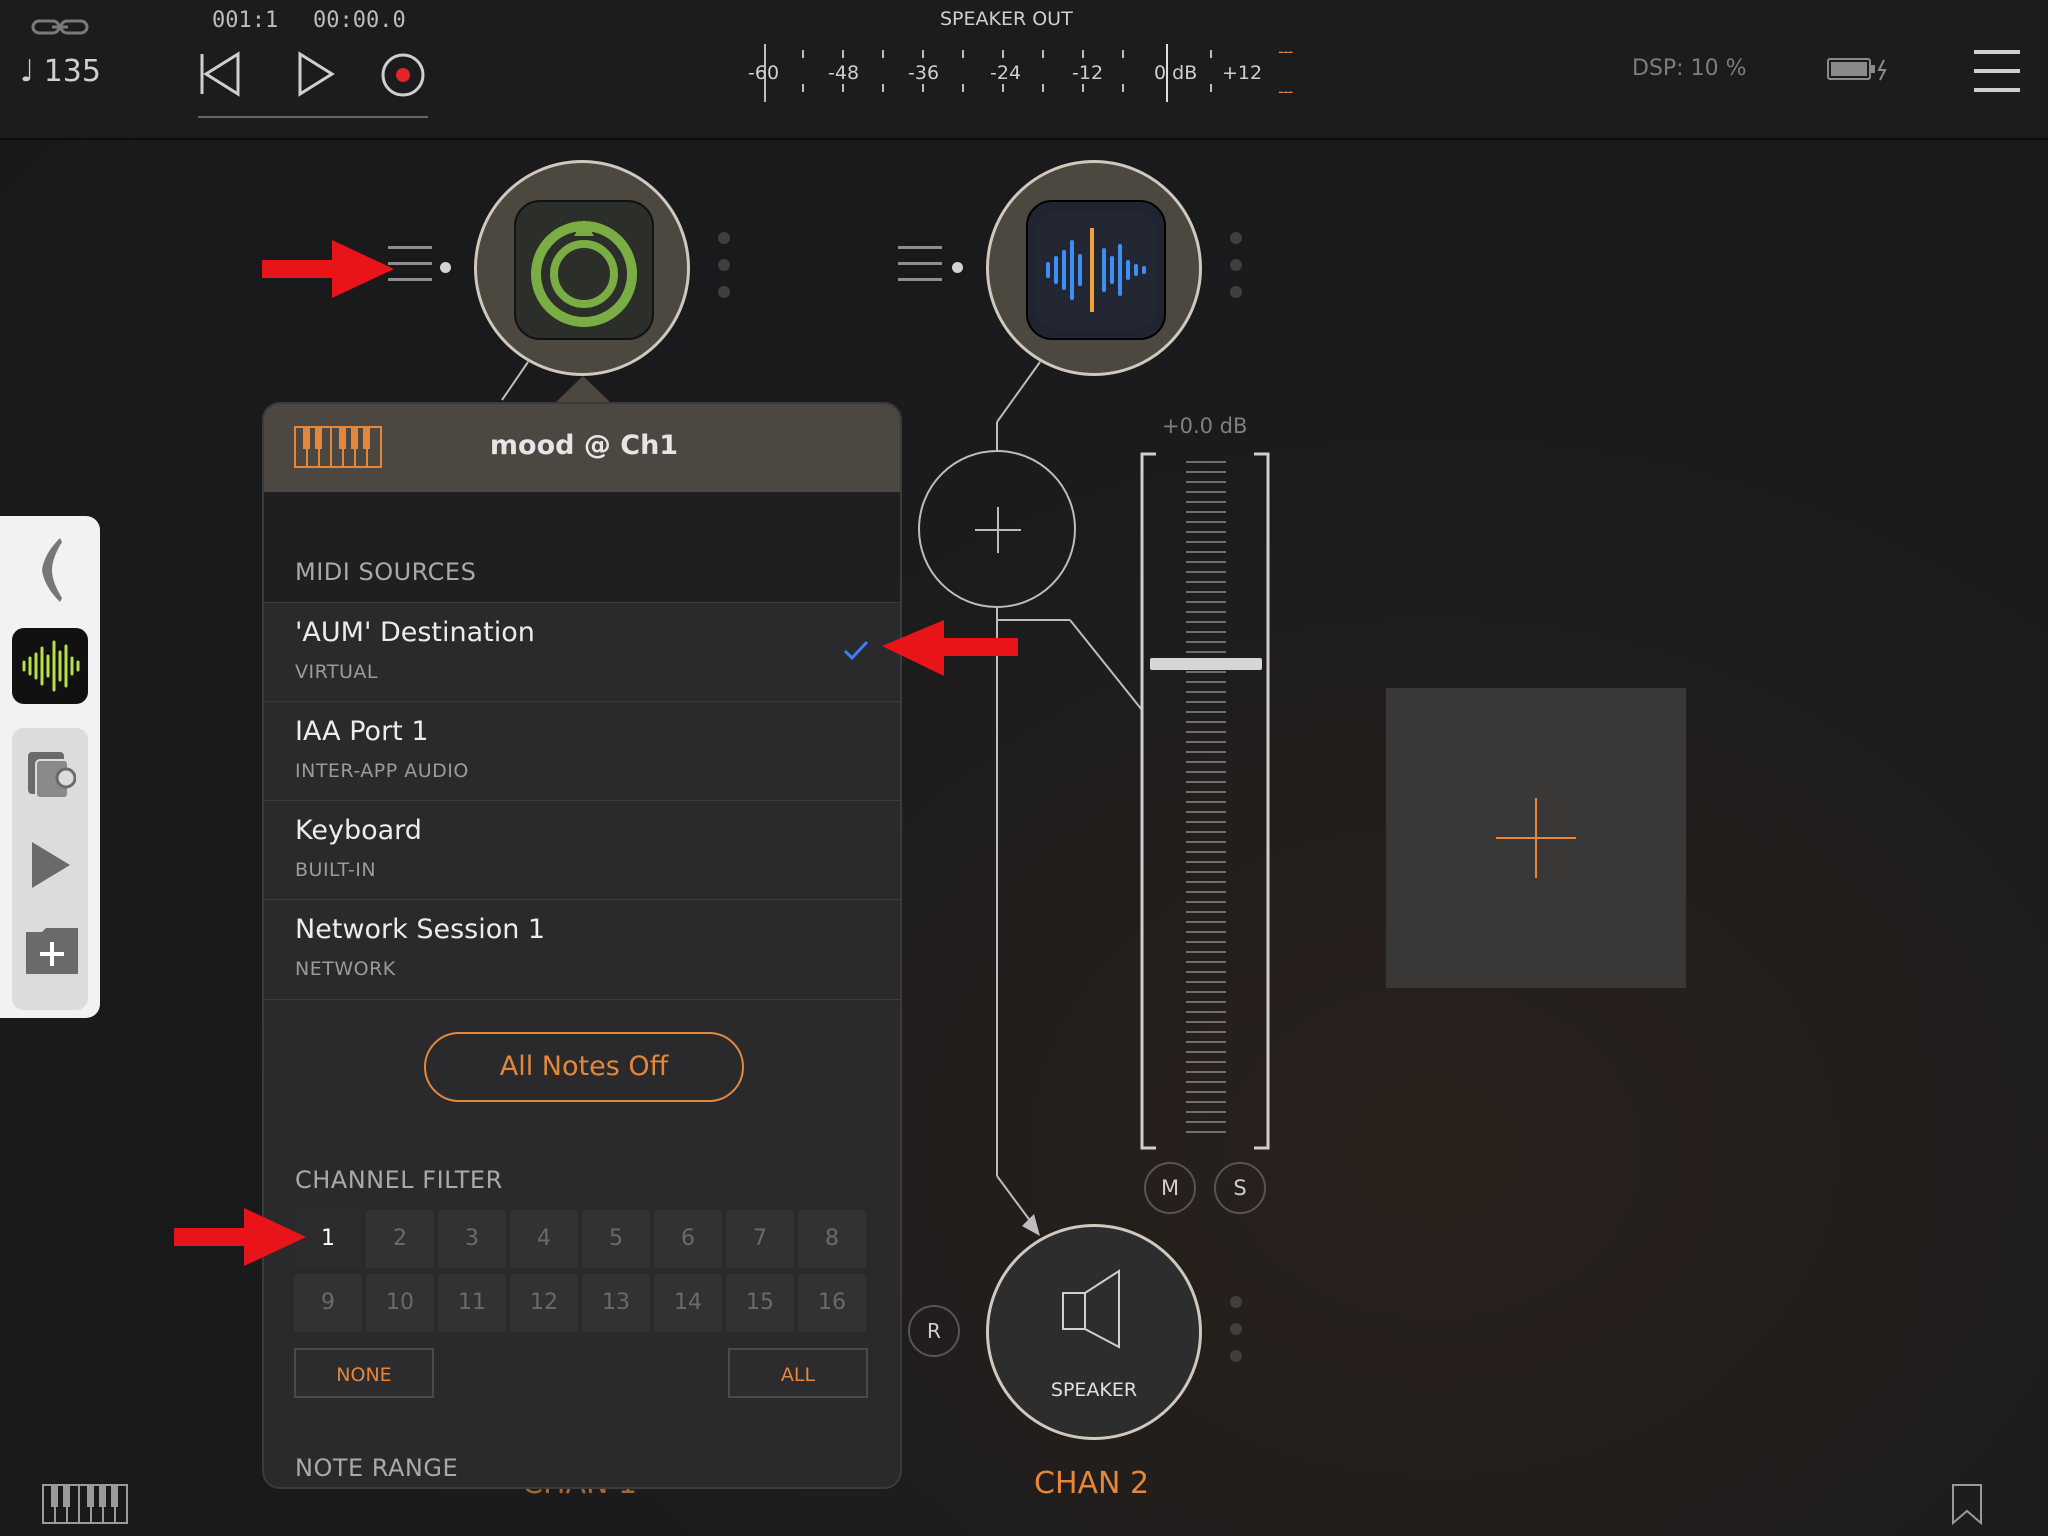 The image size is (2048, 1536). What do you see at coordinates (52, 950) in the screenshot?
I see `add-folder-icon` at bounding box center [52, 950].